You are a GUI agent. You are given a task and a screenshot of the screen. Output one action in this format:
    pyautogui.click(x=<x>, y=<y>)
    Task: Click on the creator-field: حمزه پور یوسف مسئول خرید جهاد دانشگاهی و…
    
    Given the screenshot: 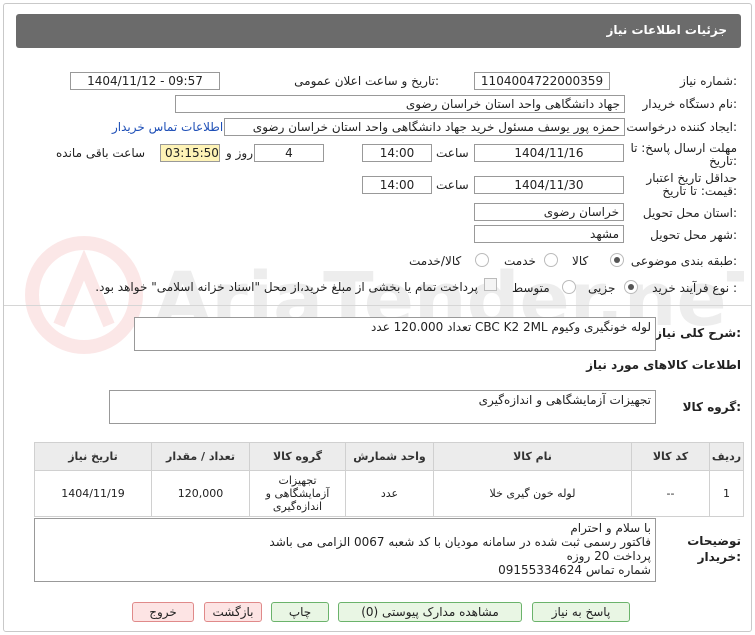 What is the action you would take?
    pyautogui.click(x=424, y=127)
    